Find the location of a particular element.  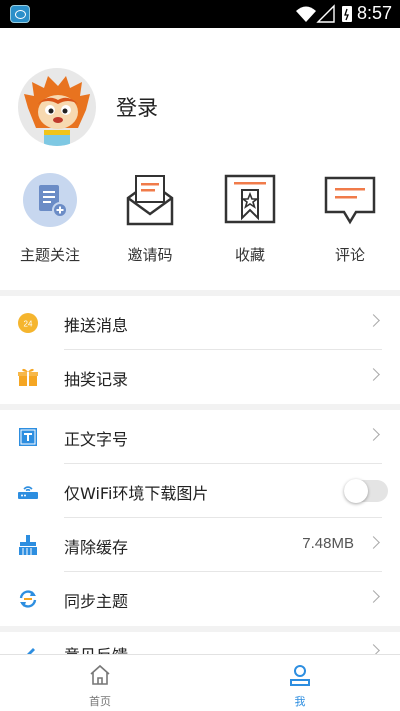

wifi-icon is located at coordinates (306, 14).